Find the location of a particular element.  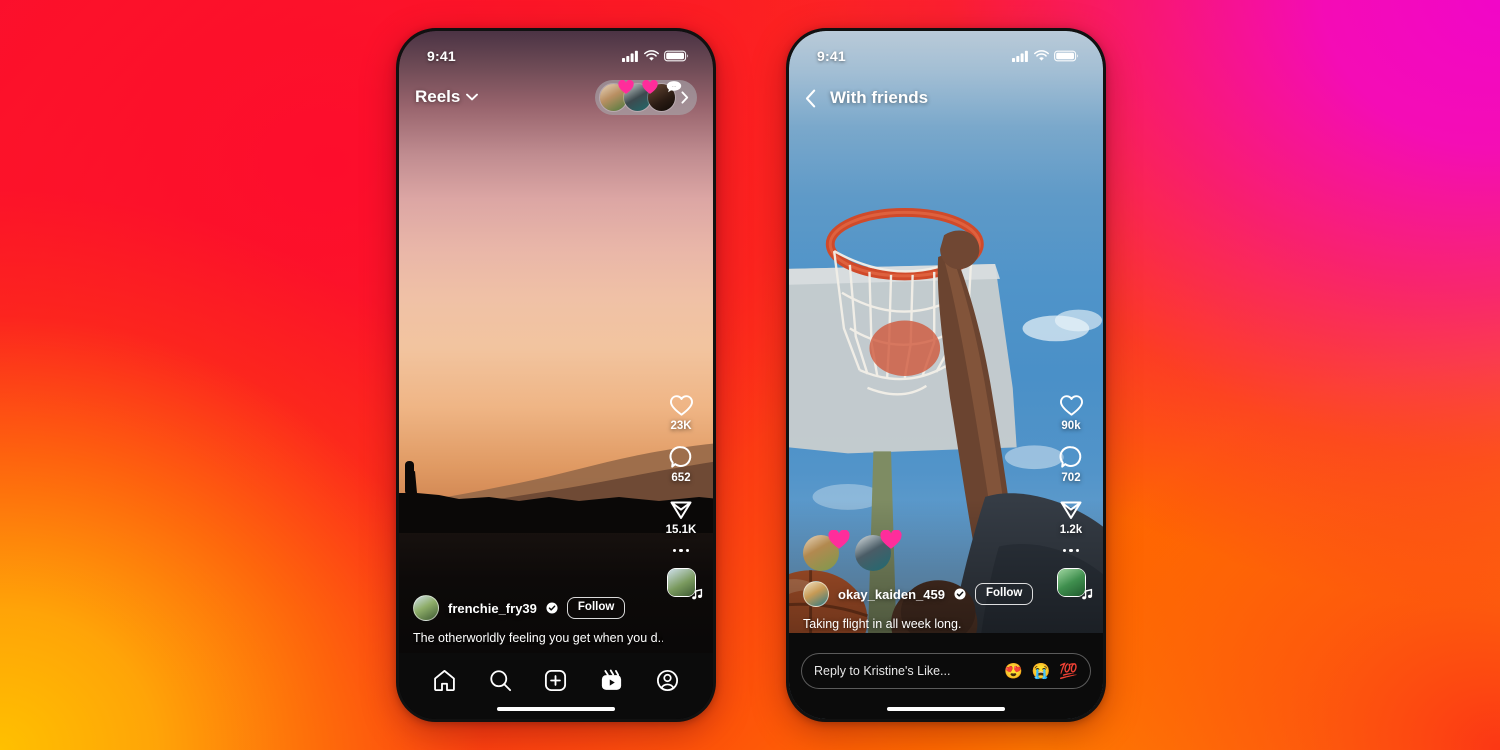

comment-action: 702 is located at coordinates (1071, 464).